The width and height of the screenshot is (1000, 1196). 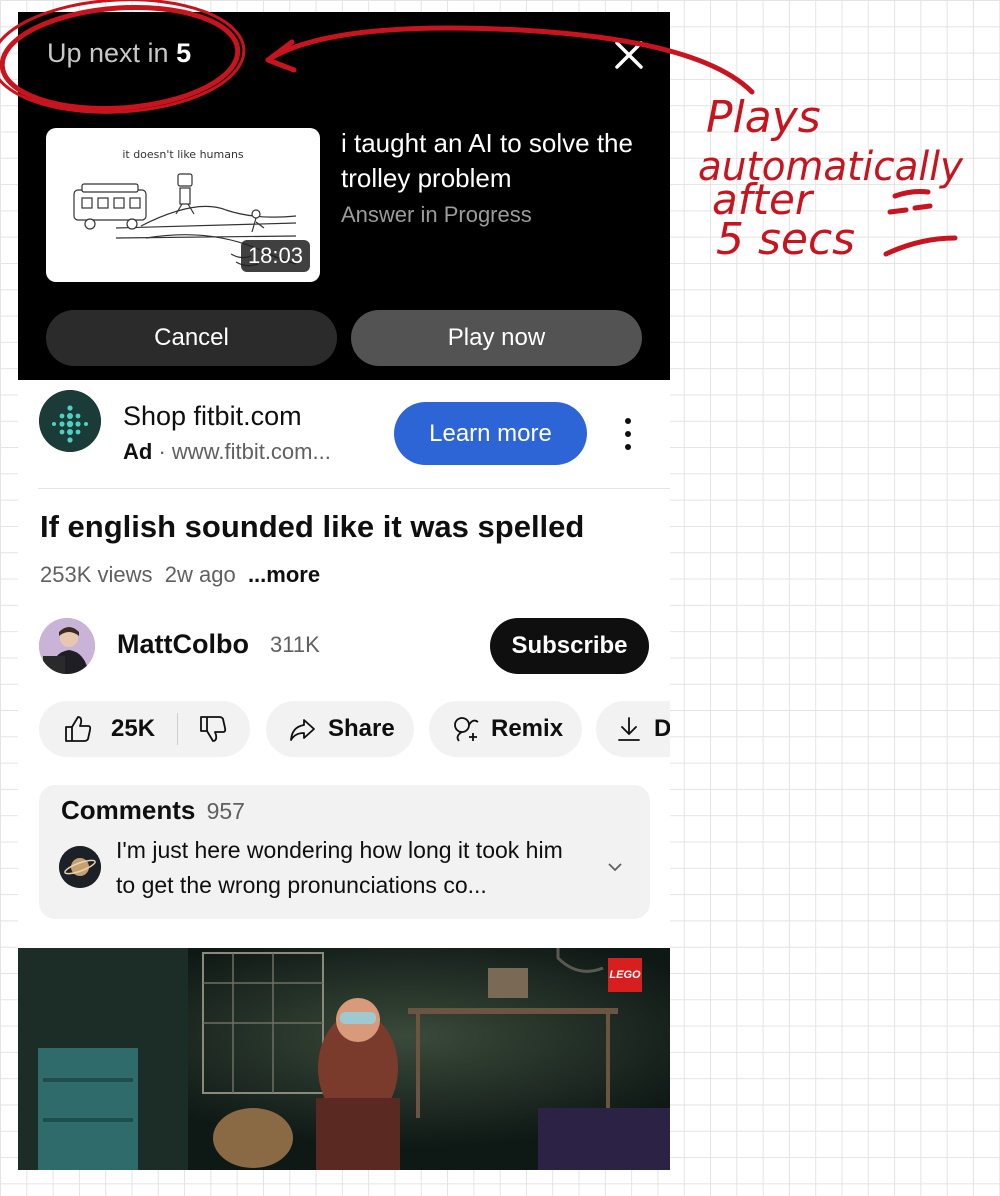 I want to click on annotation-line-3: after, so click(x=763, y=199).